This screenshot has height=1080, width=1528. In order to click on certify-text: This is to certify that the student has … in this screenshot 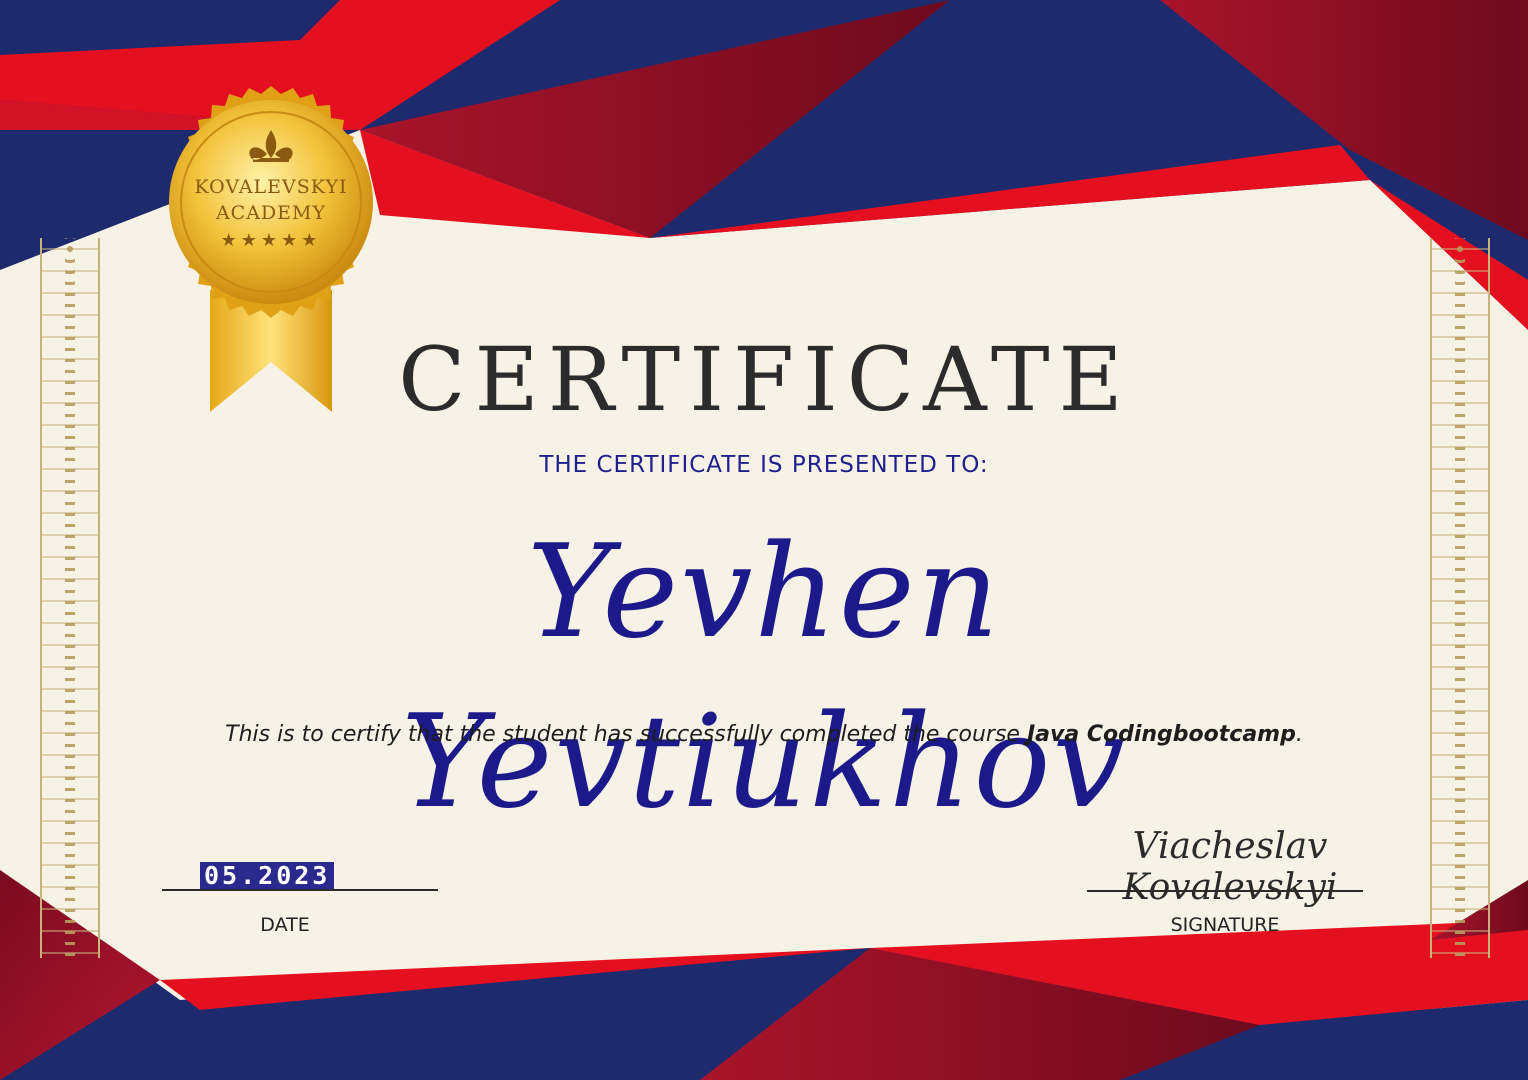, I will do `click(626, 734)`.